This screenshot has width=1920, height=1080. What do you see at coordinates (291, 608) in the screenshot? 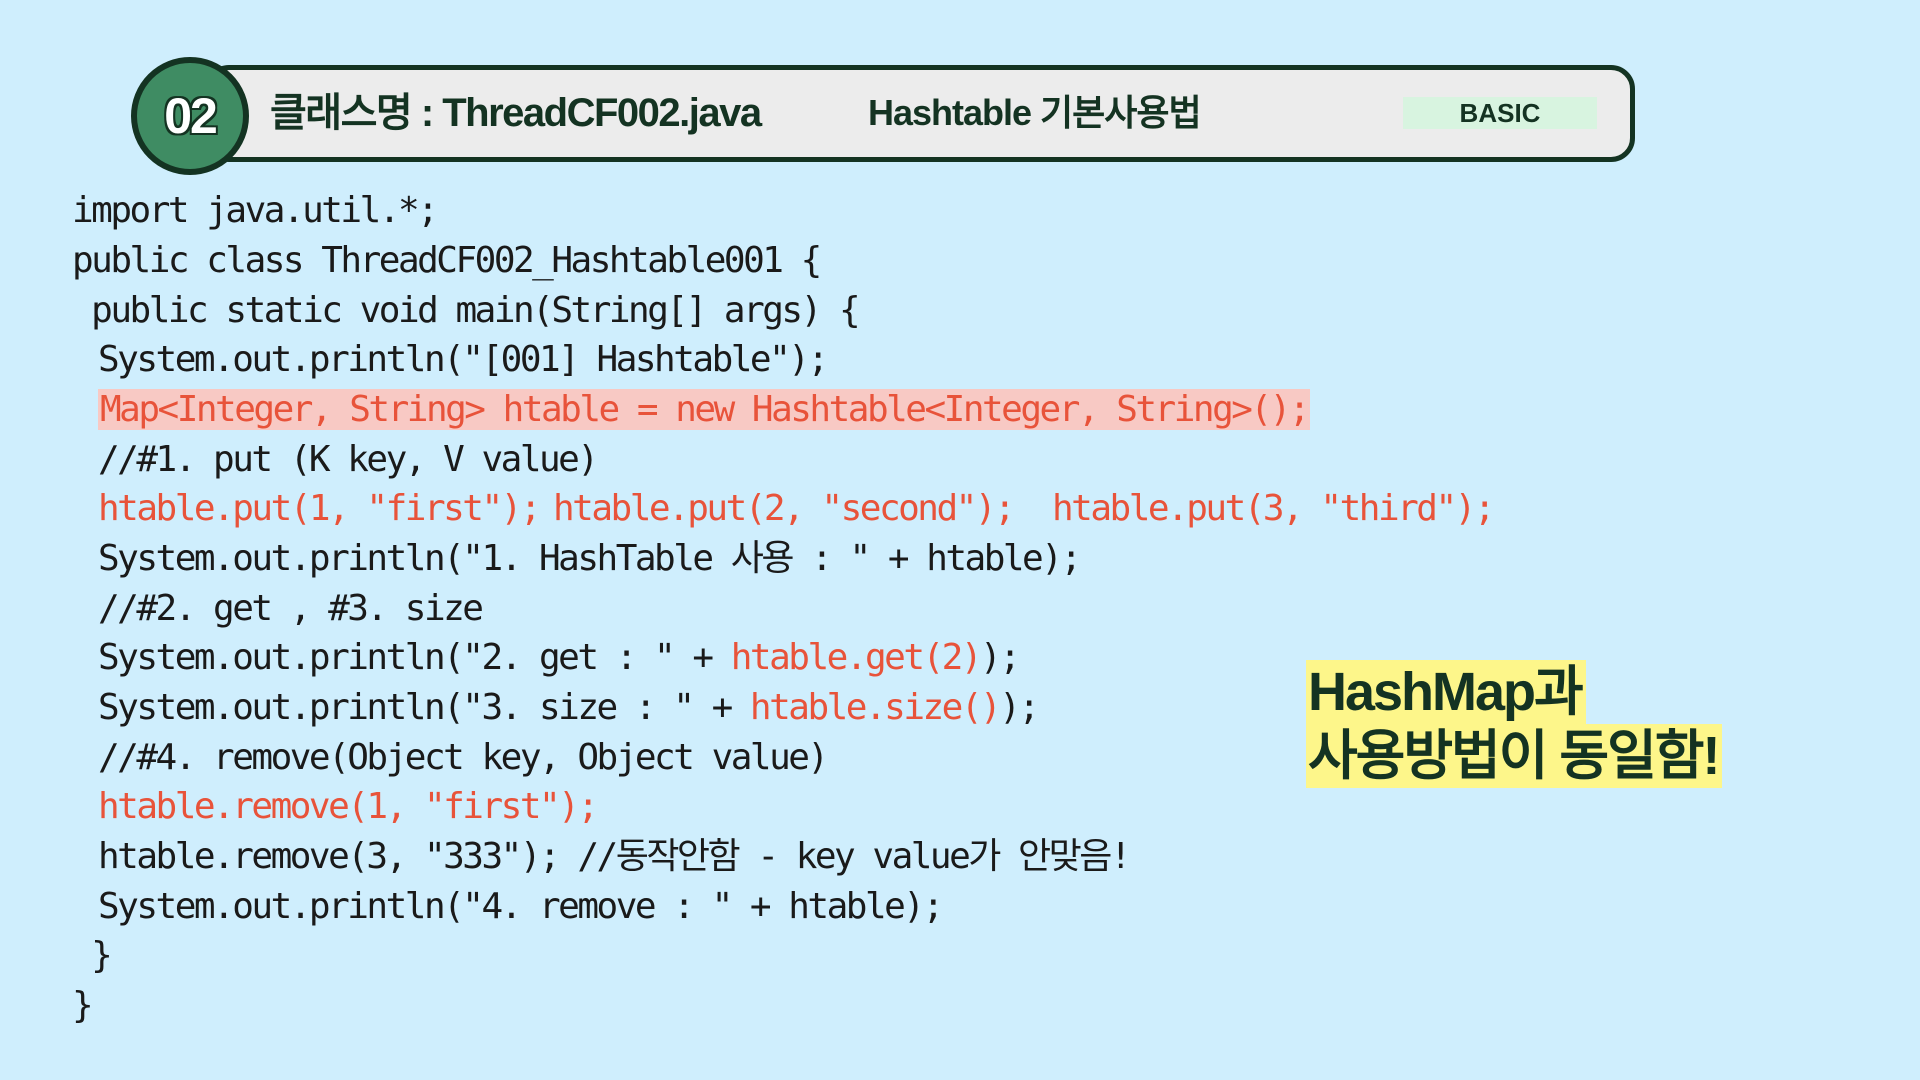
I see `code-comment: //#2. get , #3. size` at bounding box center [291, 608].